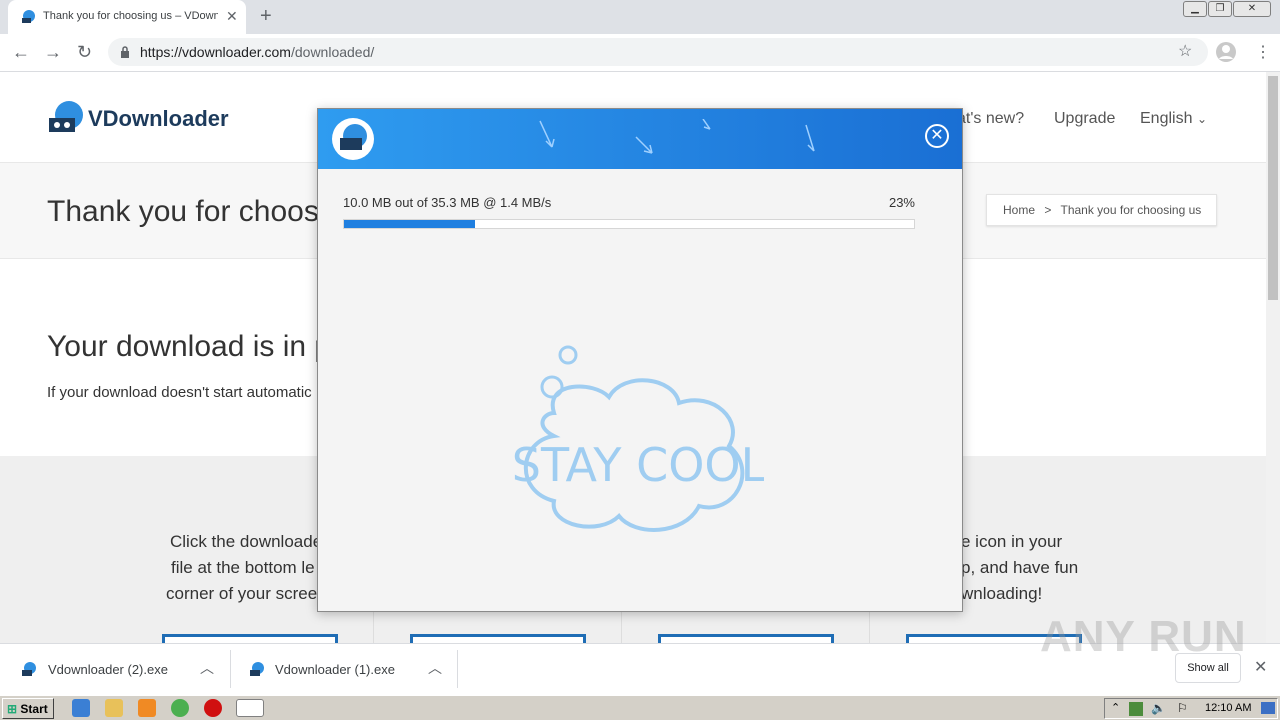 The width and height of the screenshot is (1280, 720). What do you see at coordinates (1084, 119) in the screenshot?
I see `nav-upgrade: Upgrade` at bounding box center [1084, 119].